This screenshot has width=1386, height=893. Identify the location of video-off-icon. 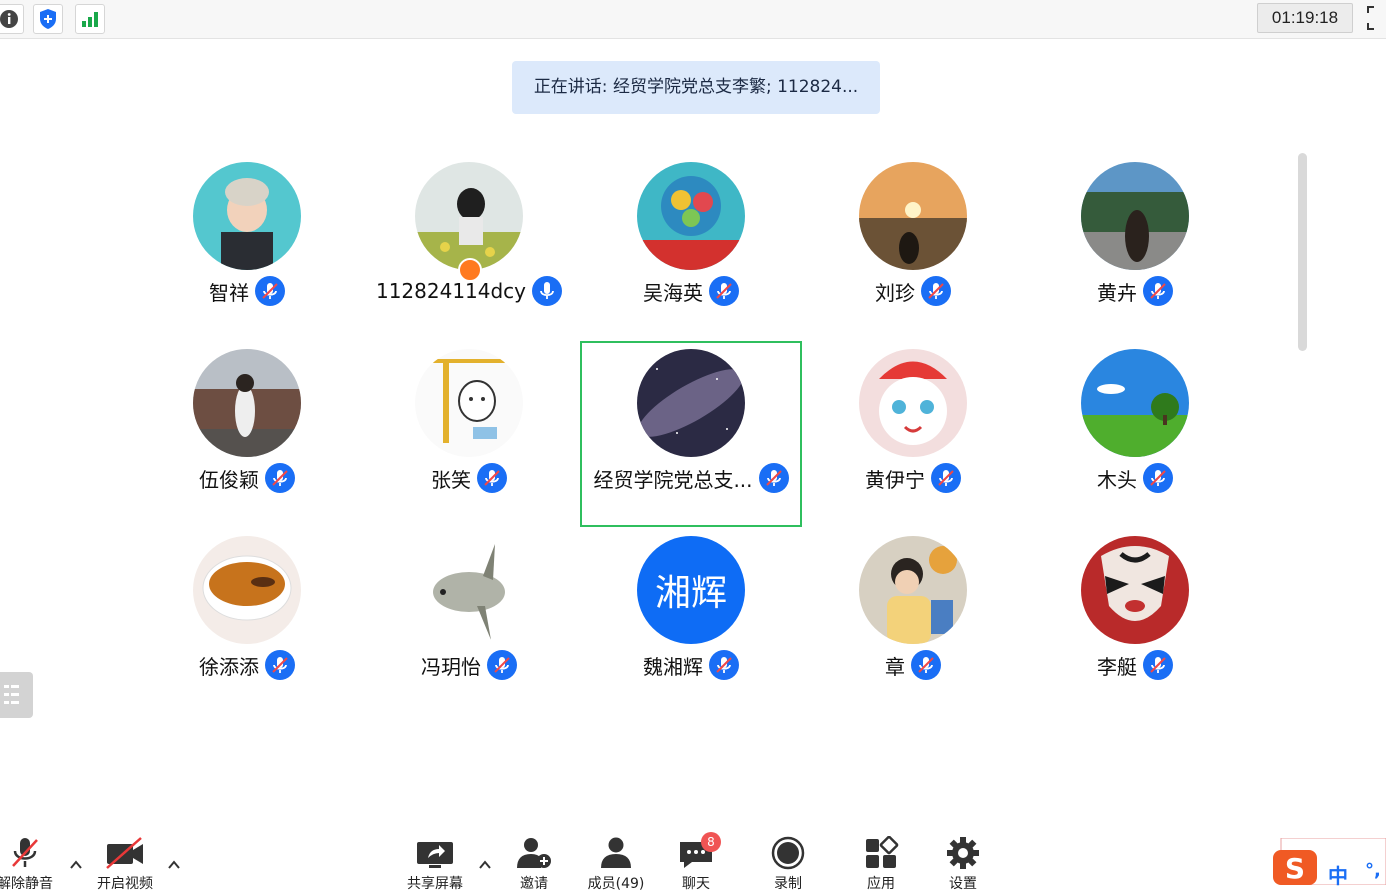
(124, 853).